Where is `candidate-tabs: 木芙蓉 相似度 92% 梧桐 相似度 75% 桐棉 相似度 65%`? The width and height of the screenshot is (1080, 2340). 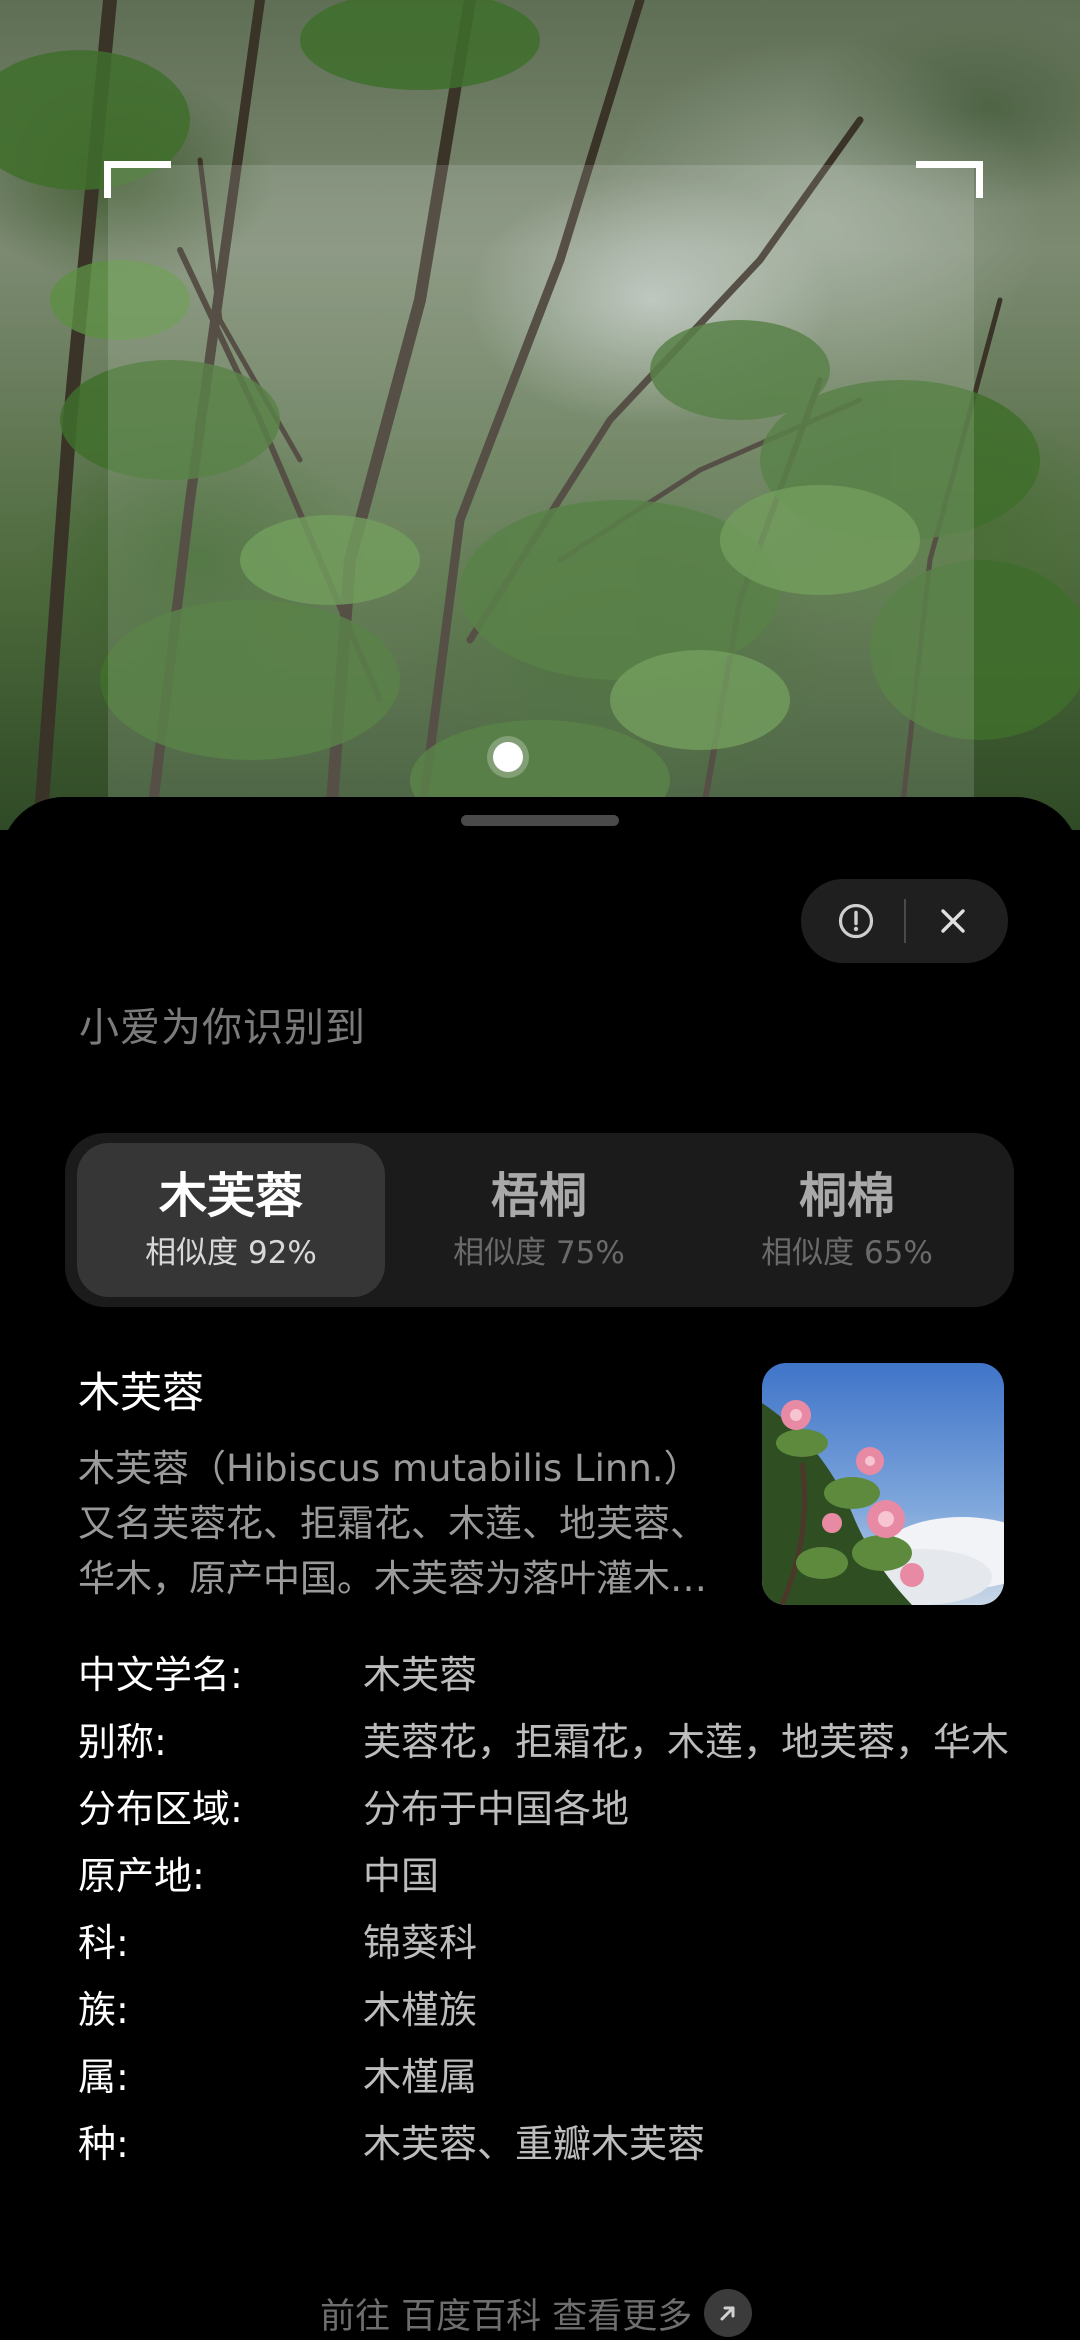 candidate-tabs: 木芙蓉 相似度 92% 梧桐 相似度 75% 桐棉 相似度 65% is located at coordinates (539, 1220).